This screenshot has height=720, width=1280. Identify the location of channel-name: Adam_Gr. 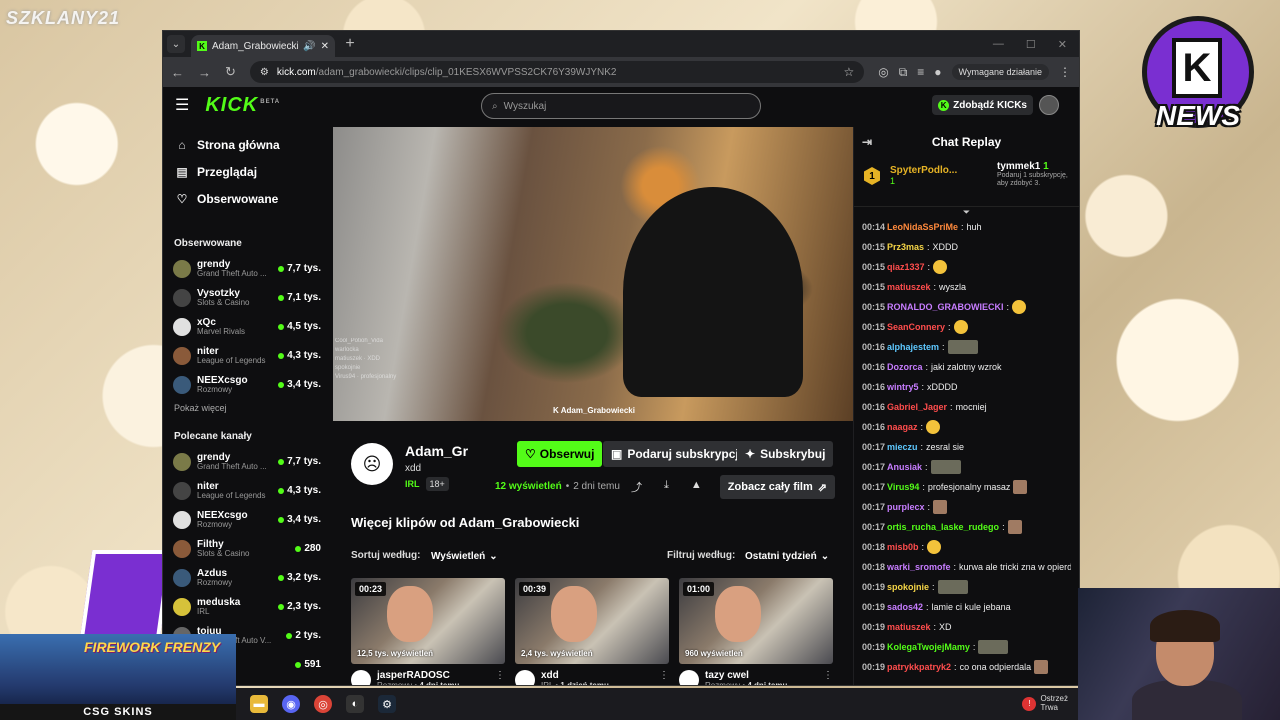
(436, 451).